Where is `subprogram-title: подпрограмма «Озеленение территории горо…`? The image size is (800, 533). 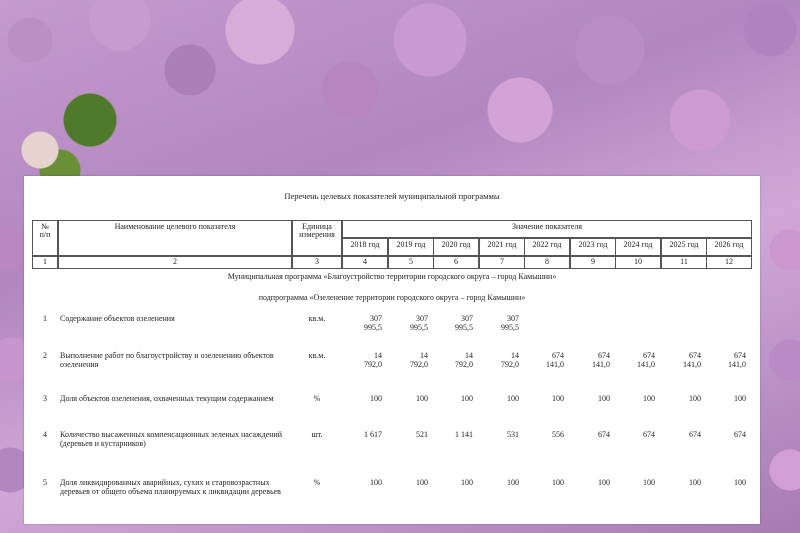
subprogram-title: подпрограмма «Озеленение территории горо… is located at coordinates (392, 297).